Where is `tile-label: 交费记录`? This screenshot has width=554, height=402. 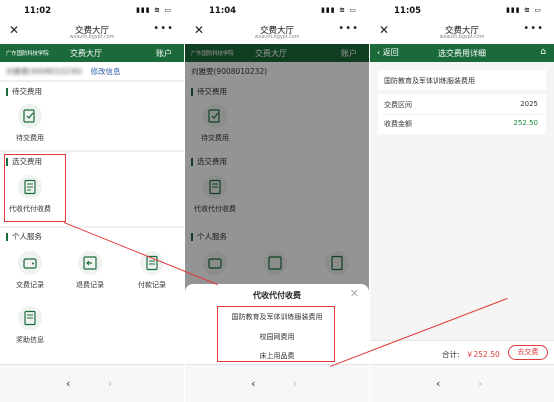
tile-label: 交费记录 is located at coordinates (30, 285).